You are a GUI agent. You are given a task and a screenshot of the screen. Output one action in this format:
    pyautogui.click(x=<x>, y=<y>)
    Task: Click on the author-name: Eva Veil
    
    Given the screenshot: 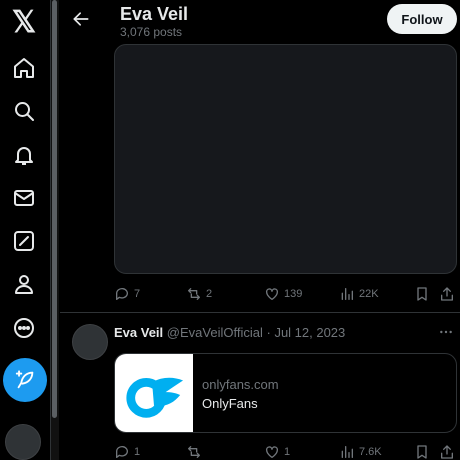 What is the action you would take?
    pyautogui.click(x=138, y=332)
    